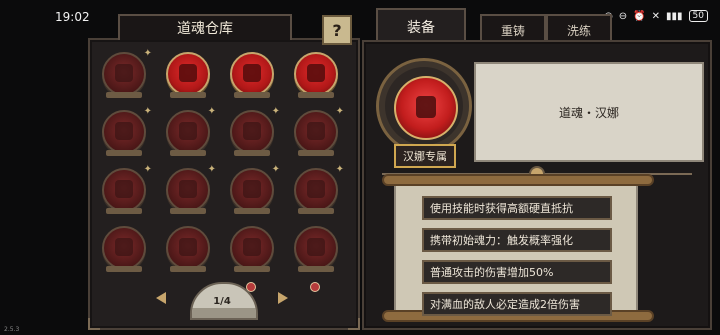  What do you see at coordinates (517, 272) in the screenshot?
I see `effect-line: 普通攻击的伤害增加50%` at bounding box center [517, 272].